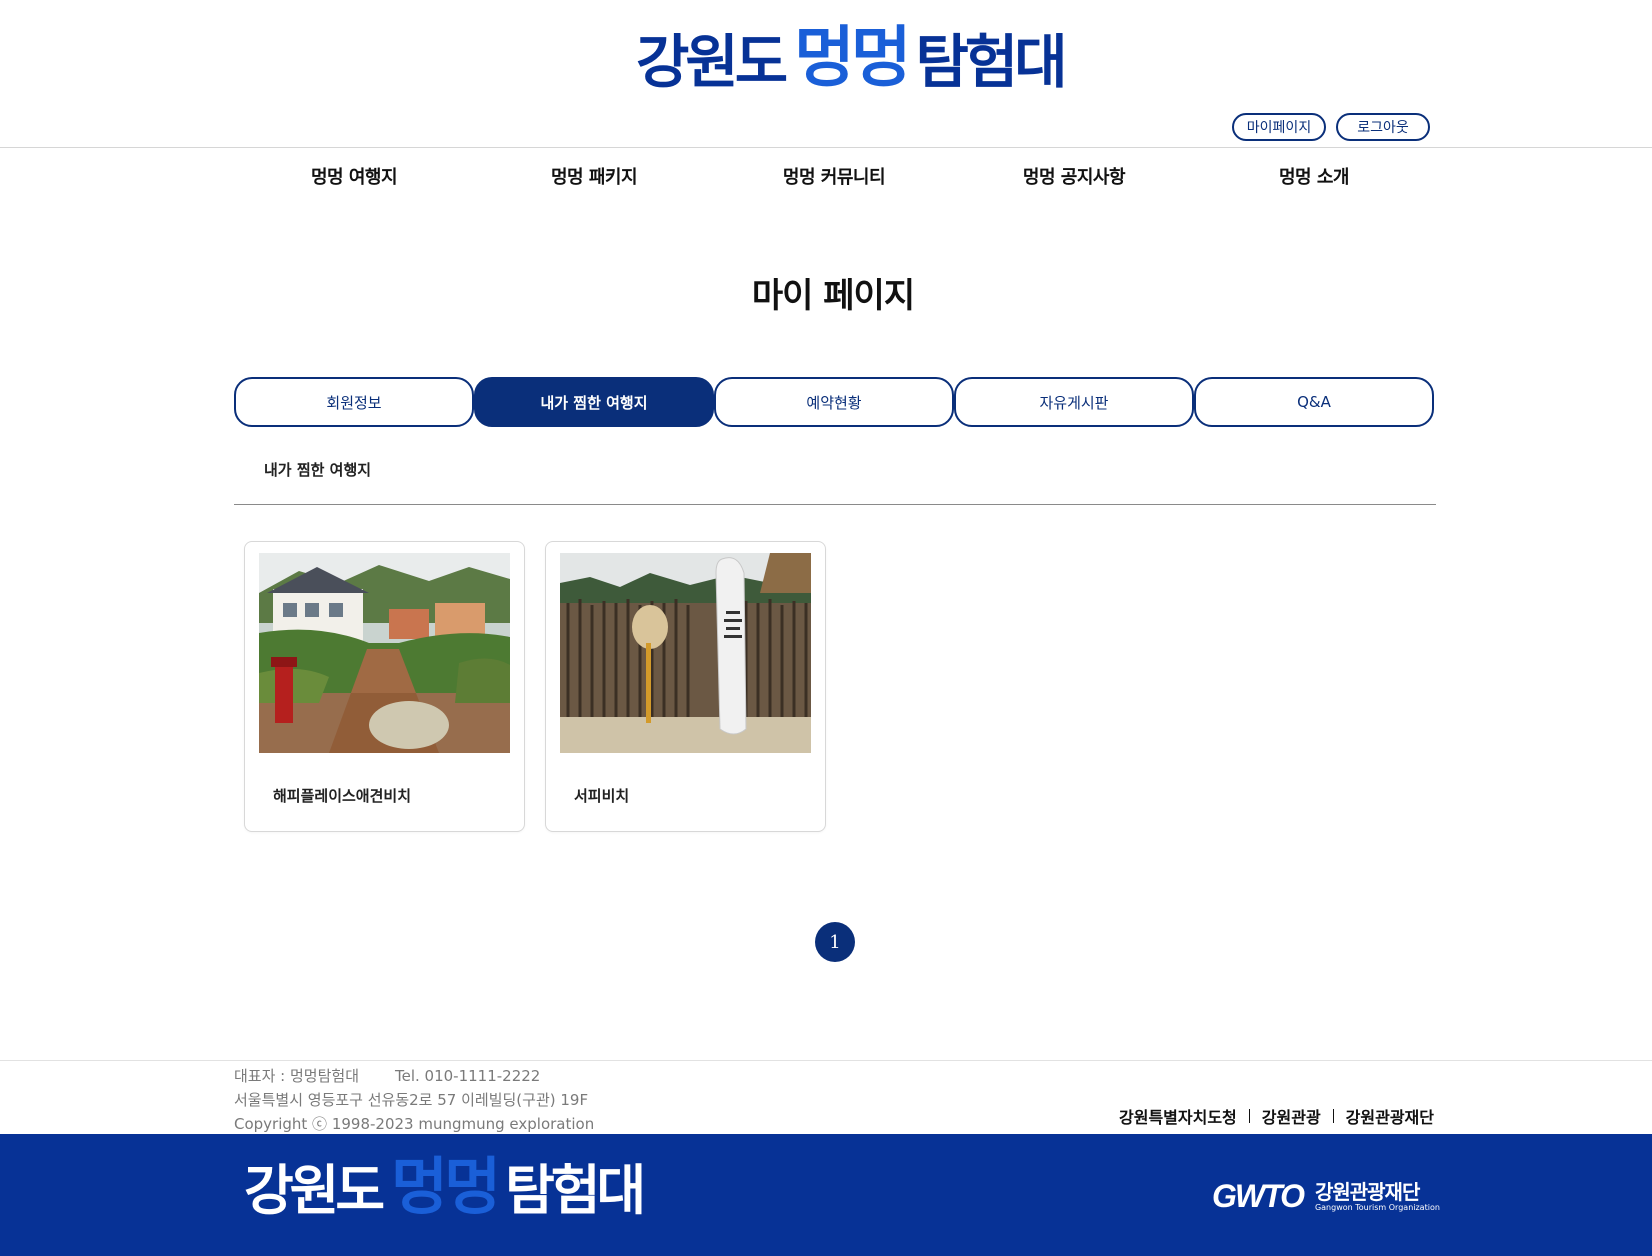 This screenshot has width=1652, height=1256. I want to click on logo-part-1: 강원도, so click(712, 62).